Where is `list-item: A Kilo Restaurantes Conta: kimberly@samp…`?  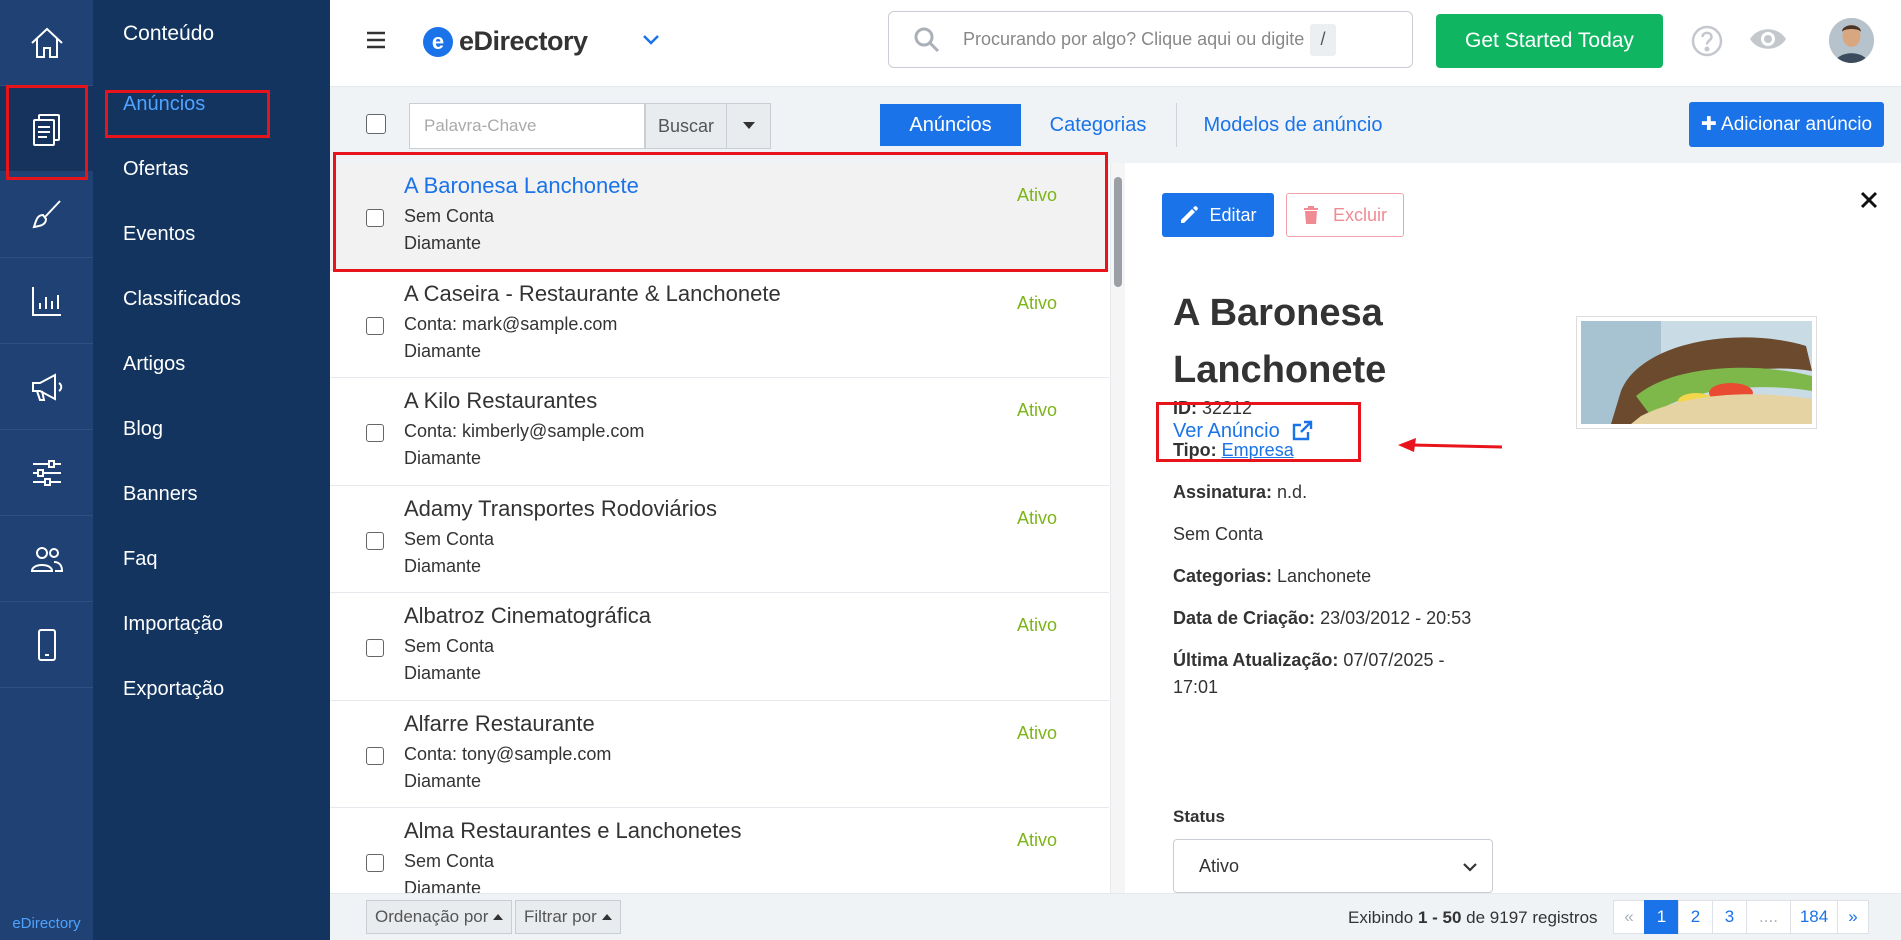
list-item: A Kilo Restaurantes Conta: kimberly@samp… is located at coordinates (719, 432).